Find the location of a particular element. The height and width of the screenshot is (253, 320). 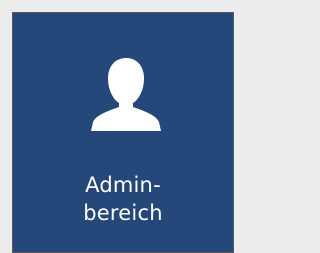

tile-label-line-2: bereich is located at coordinates (123, 213).